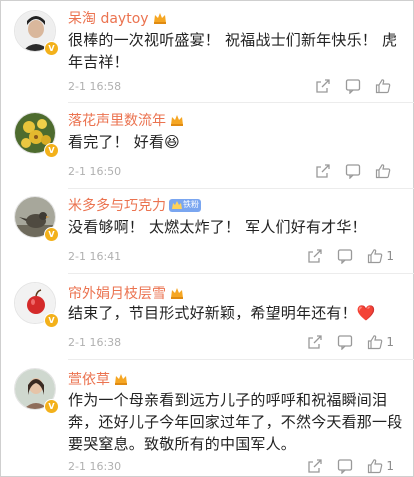 This screenshot has height=477, width=414. Describe the element at coordinates (95, 86) in the screenshot. I see `timestamp: 2-1 16:58` at that location.